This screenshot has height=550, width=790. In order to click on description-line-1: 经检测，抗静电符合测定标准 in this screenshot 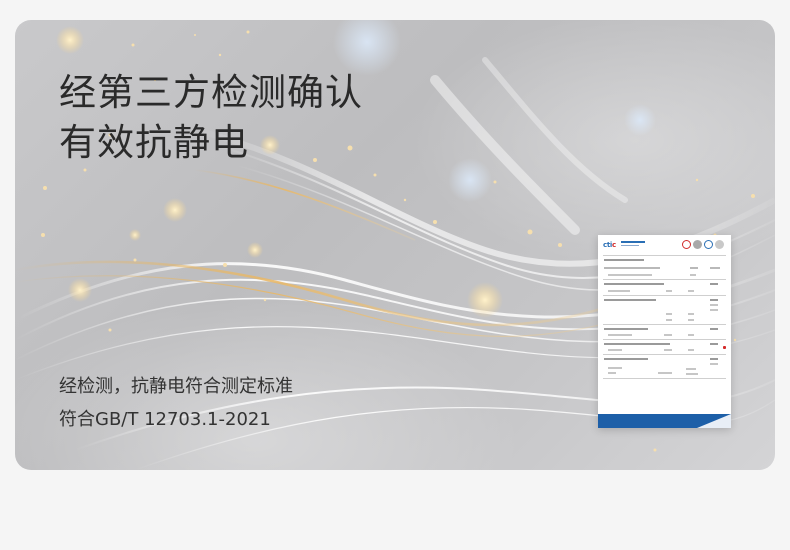, I will do `click(176, 386)`.